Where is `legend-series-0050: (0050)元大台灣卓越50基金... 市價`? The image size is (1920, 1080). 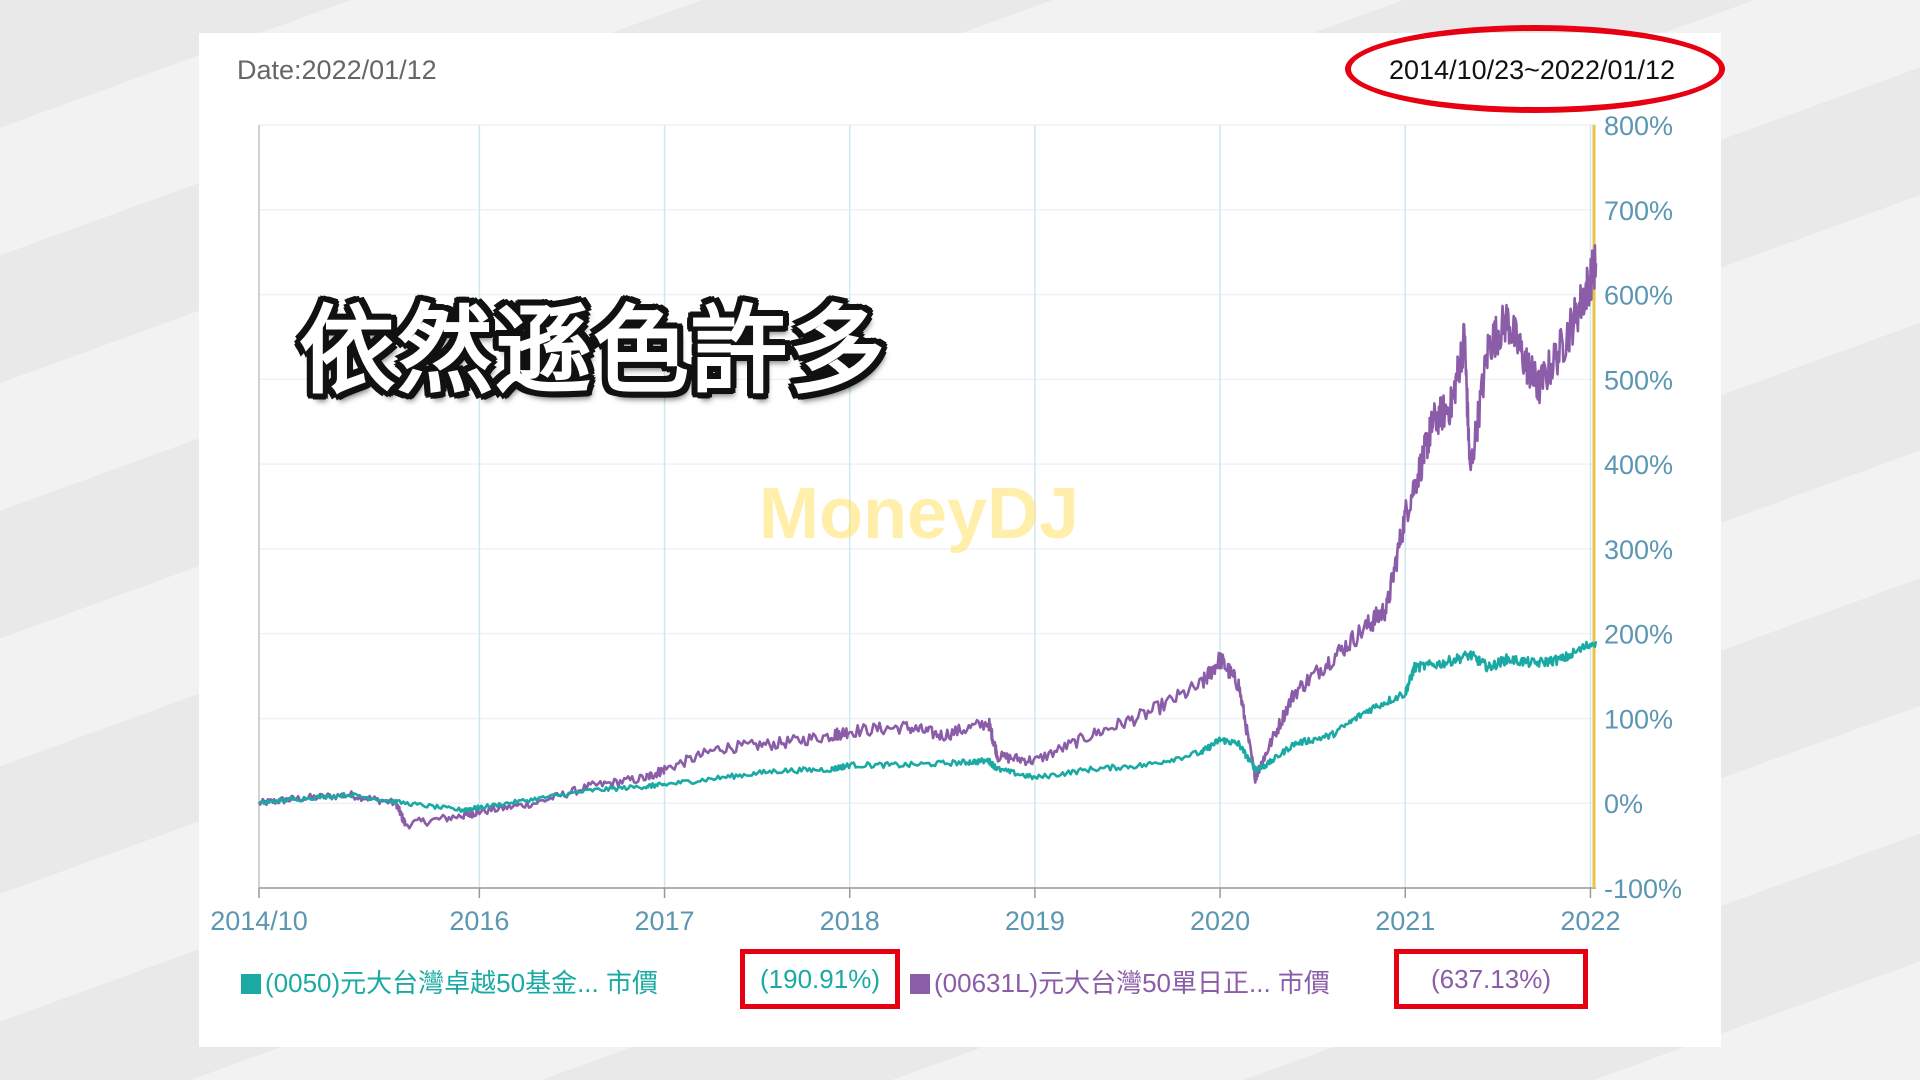 legend-series-0050: (0050)元大台灣卓越50基金... 市價 is located at coordinates (449, 981).